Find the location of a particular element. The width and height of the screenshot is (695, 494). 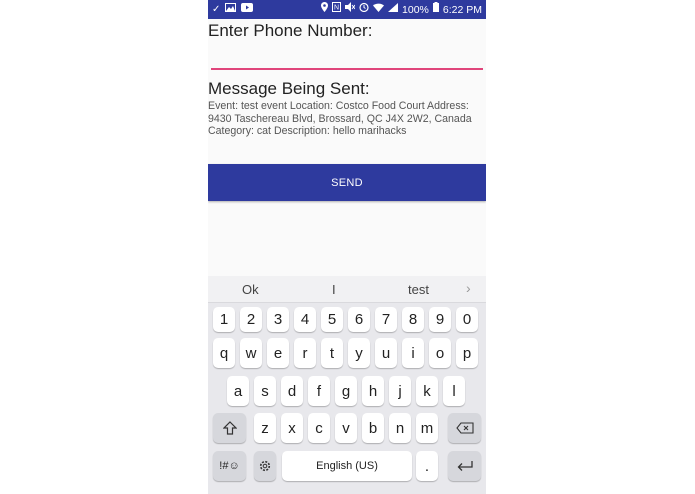

key: 0 is located at coordinates (467, 319).